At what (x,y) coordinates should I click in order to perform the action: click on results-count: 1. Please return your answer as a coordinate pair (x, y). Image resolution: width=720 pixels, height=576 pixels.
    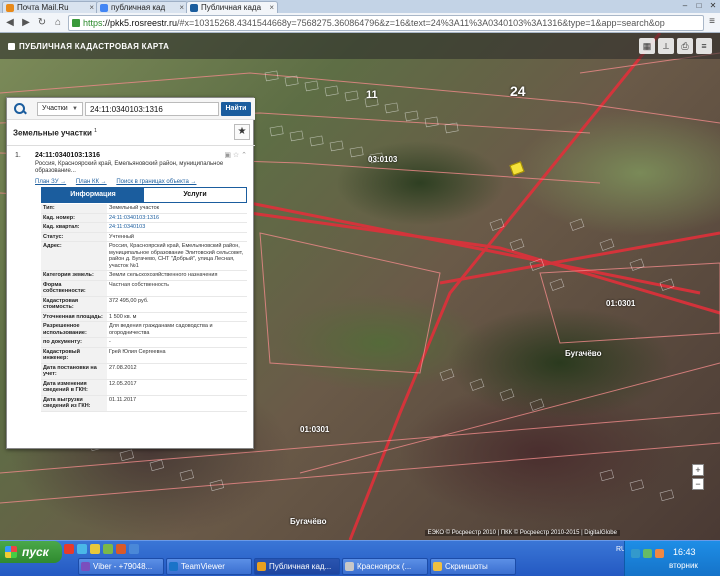
    Looking at the image, I should click on (95, 131).